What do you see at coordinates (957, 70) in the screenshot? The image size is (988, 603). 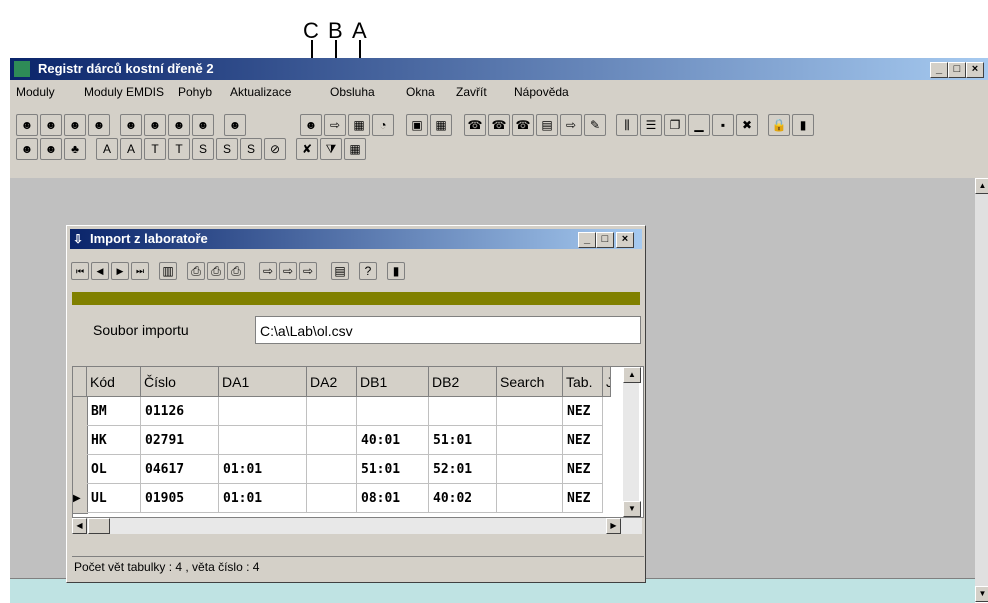 I see `maximize-button: □` at bounding box center [957, 70].